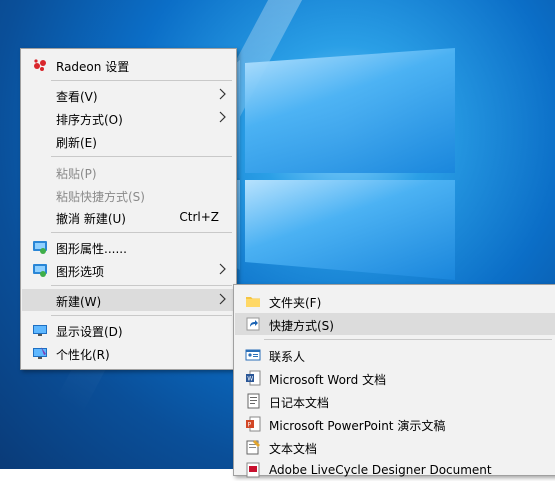 This screenshot has height=481, width=555. What do you see at coordinates (128, 95) in the screenshot?
I see `menu-item-view: 查看(V)` at bounding box center [128, 95].